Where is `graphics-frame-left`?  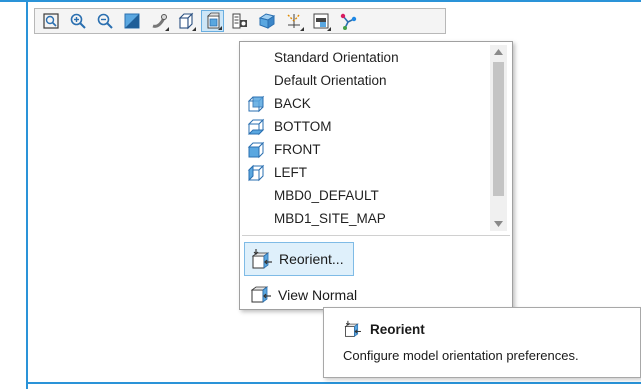
graphics-frame-left is located at coordinates (27, 194).